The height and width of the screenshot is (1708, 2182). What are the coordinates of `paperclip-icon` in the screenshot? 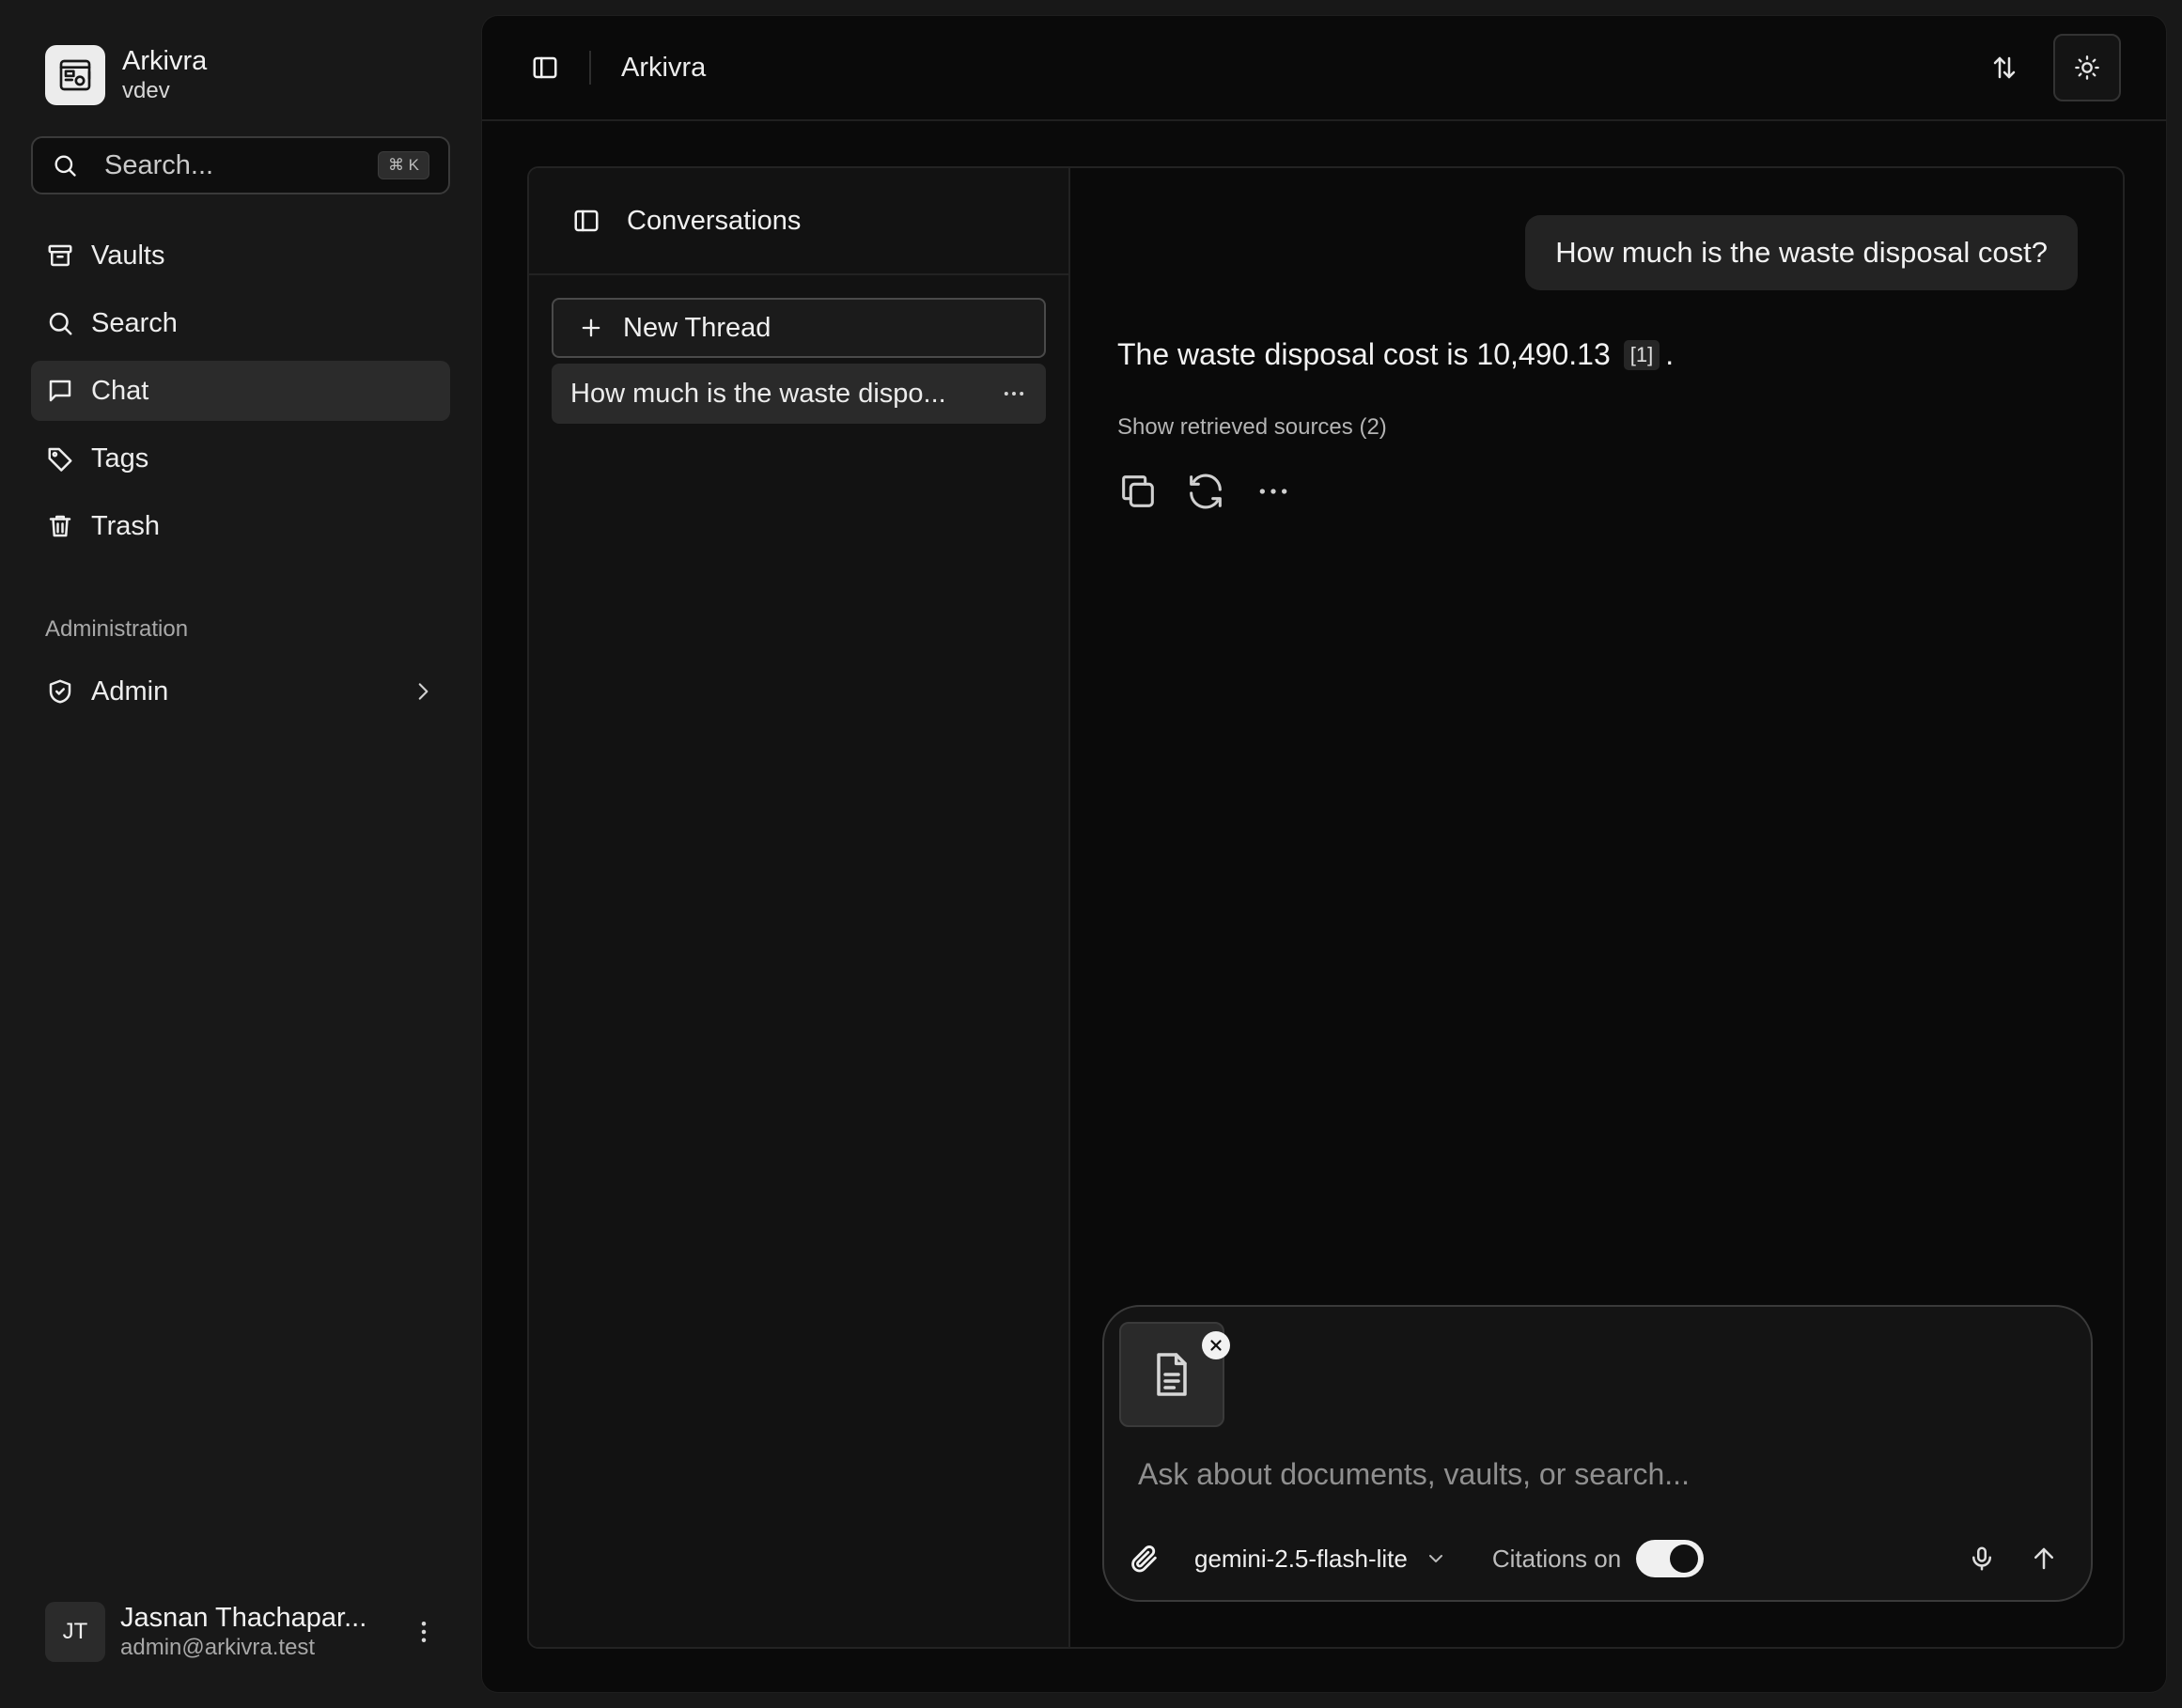 It's located at (1145, 1559).